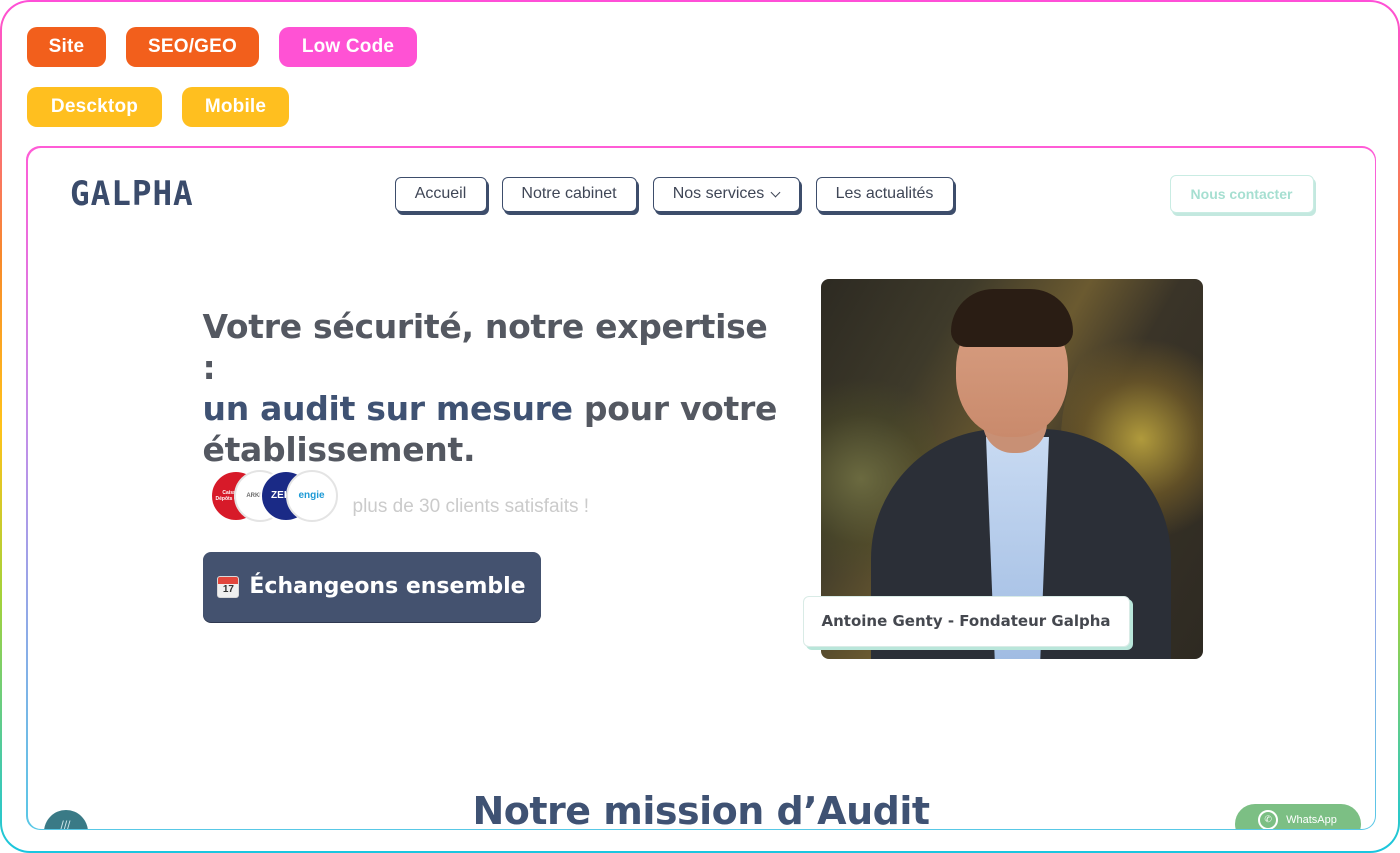 The image size is (1400, 853). I want to click on nav-accueil-label: Accueil, so click(440, 193).